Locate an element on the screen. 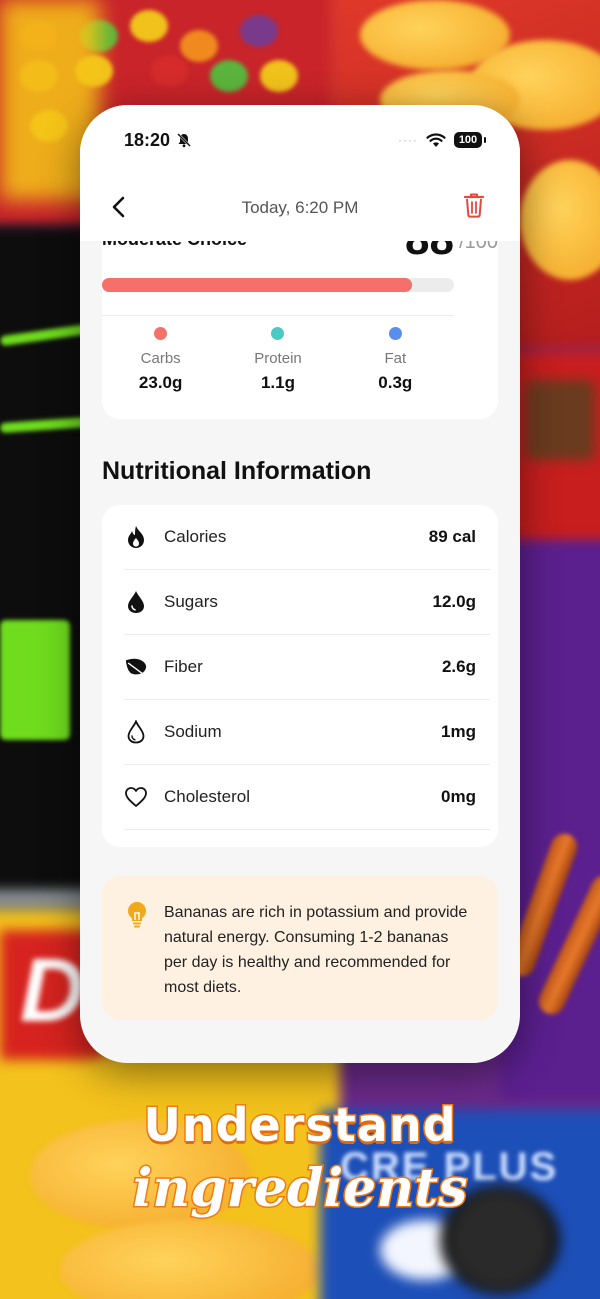 Image resolution: width=600 pixels, height=1299 pixels. score-progress-bar is located at coordinates (278, 285).